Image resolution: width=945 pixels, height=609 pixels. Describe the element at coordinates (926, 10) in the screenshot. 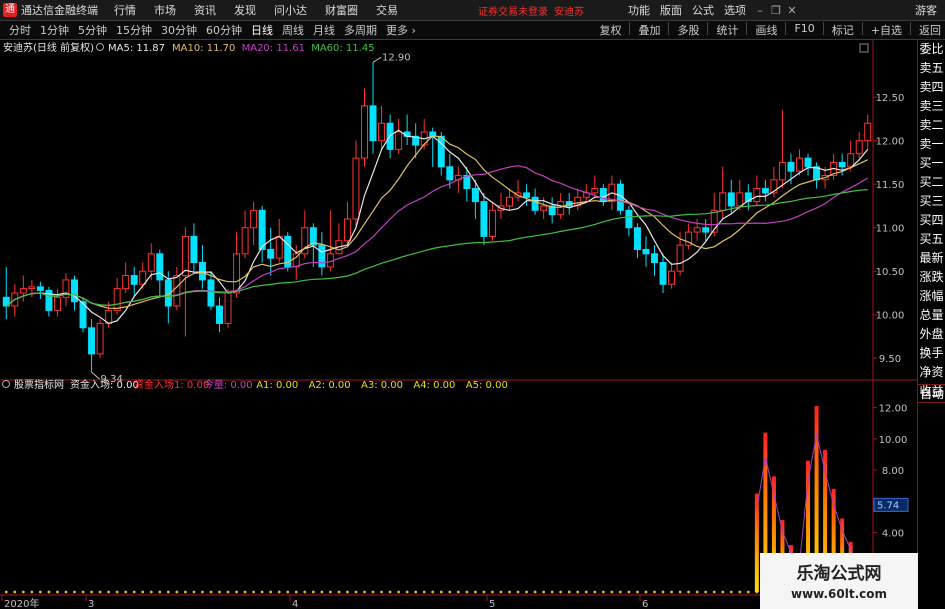

I see `guest-label: 游客` at that location.